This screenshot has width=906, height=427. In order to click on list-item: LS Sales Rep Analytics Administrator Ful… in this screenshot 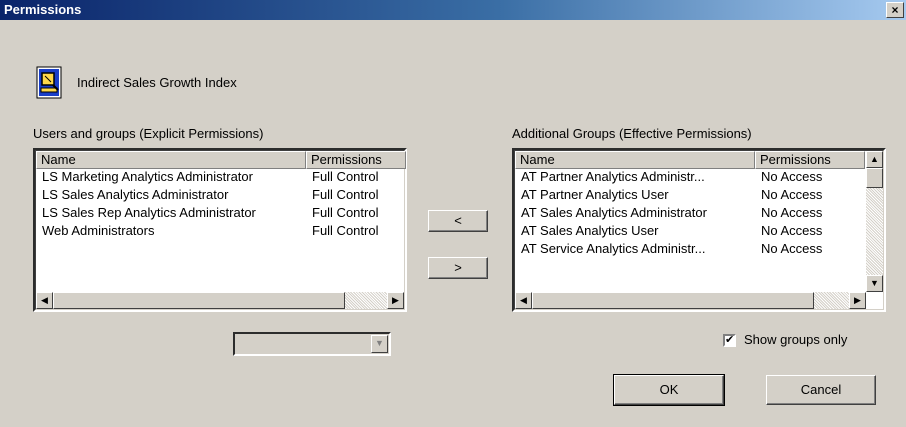, I will do `click(222, 213)`.